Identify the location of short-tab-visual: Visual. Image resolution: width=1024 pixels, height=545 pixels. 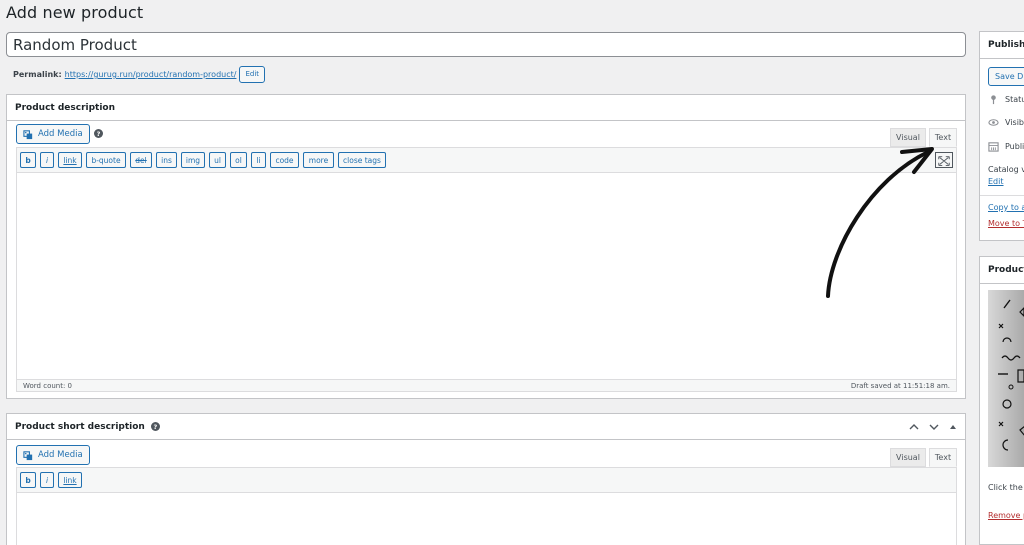
(908, 457).